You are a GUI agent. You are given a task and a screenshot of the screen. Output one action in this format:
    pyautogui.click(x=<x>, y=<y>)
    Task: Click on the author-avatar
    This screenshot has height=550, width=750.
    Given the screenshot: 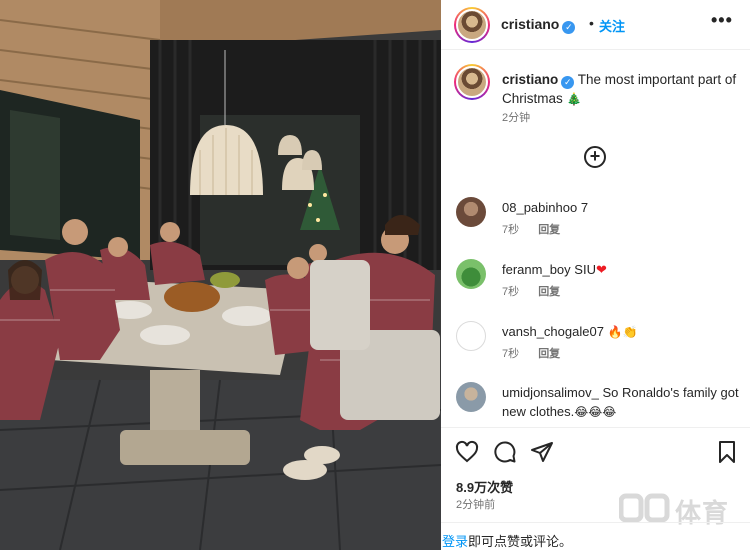 What is the action you would take?
    pyautogui.click(x=472, y=25)
    